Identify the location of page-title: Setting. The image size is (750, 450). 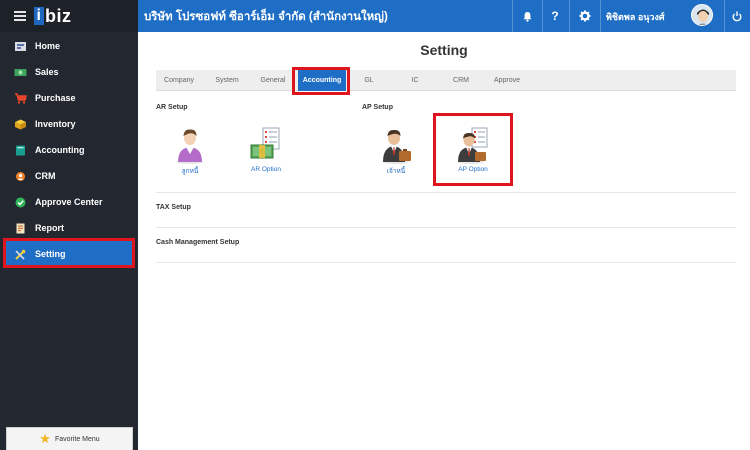
(444, 50).